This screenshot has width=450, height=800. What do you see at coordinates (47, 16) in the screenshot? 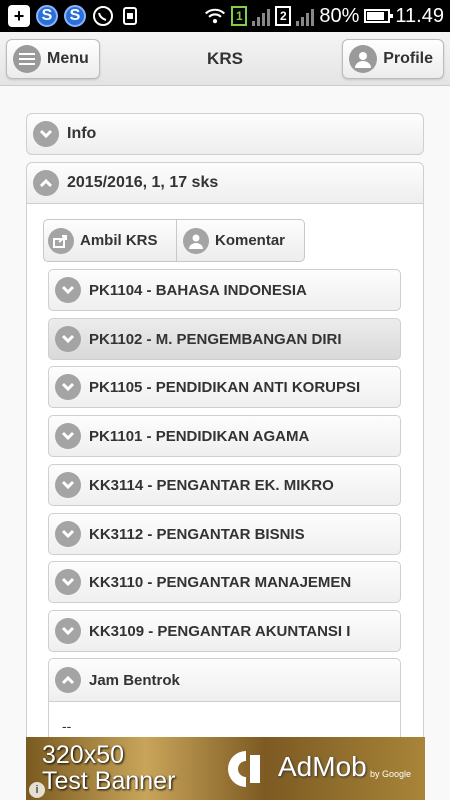
I see `app-s-icon: S` at bounding box center [47, 16].